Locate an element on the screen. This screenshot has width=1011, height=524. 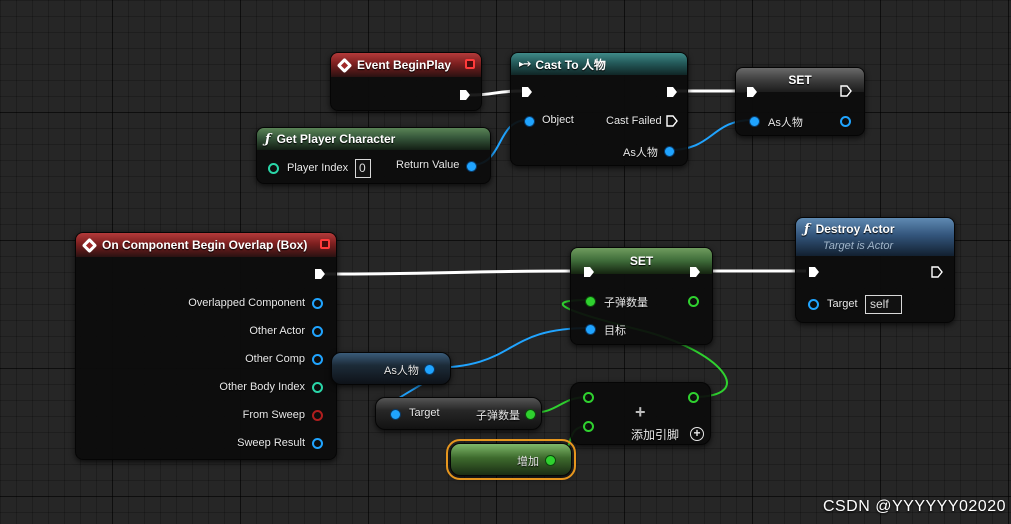
cast-object-pin is located at coordinates (529, 121).